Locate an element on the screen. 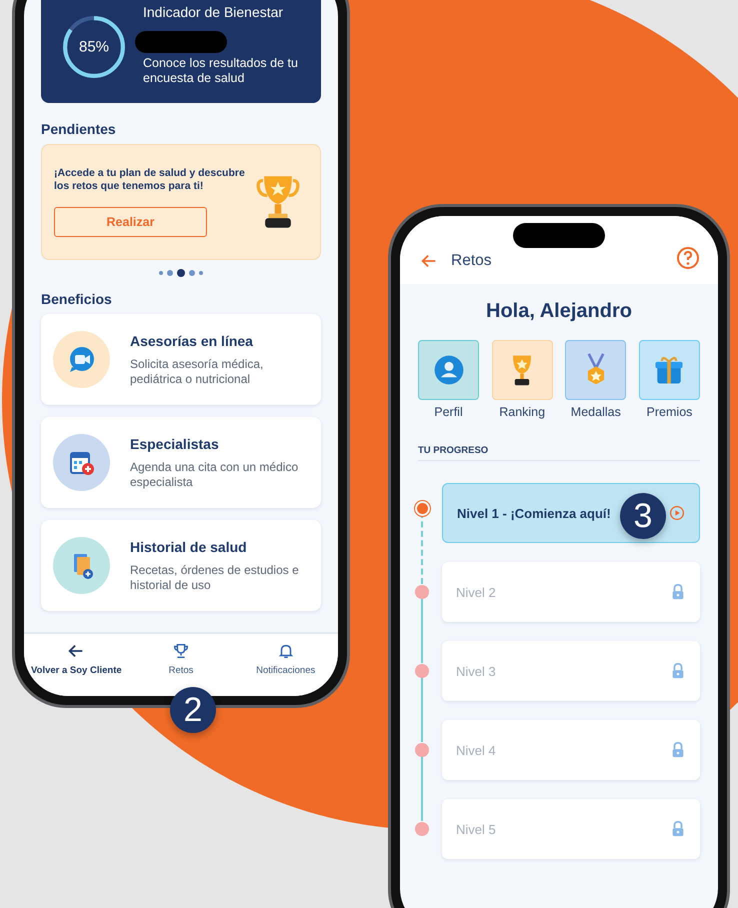 The height and width of the screenshot is (908, 738). play-icon is located at coordinates (677, 513).